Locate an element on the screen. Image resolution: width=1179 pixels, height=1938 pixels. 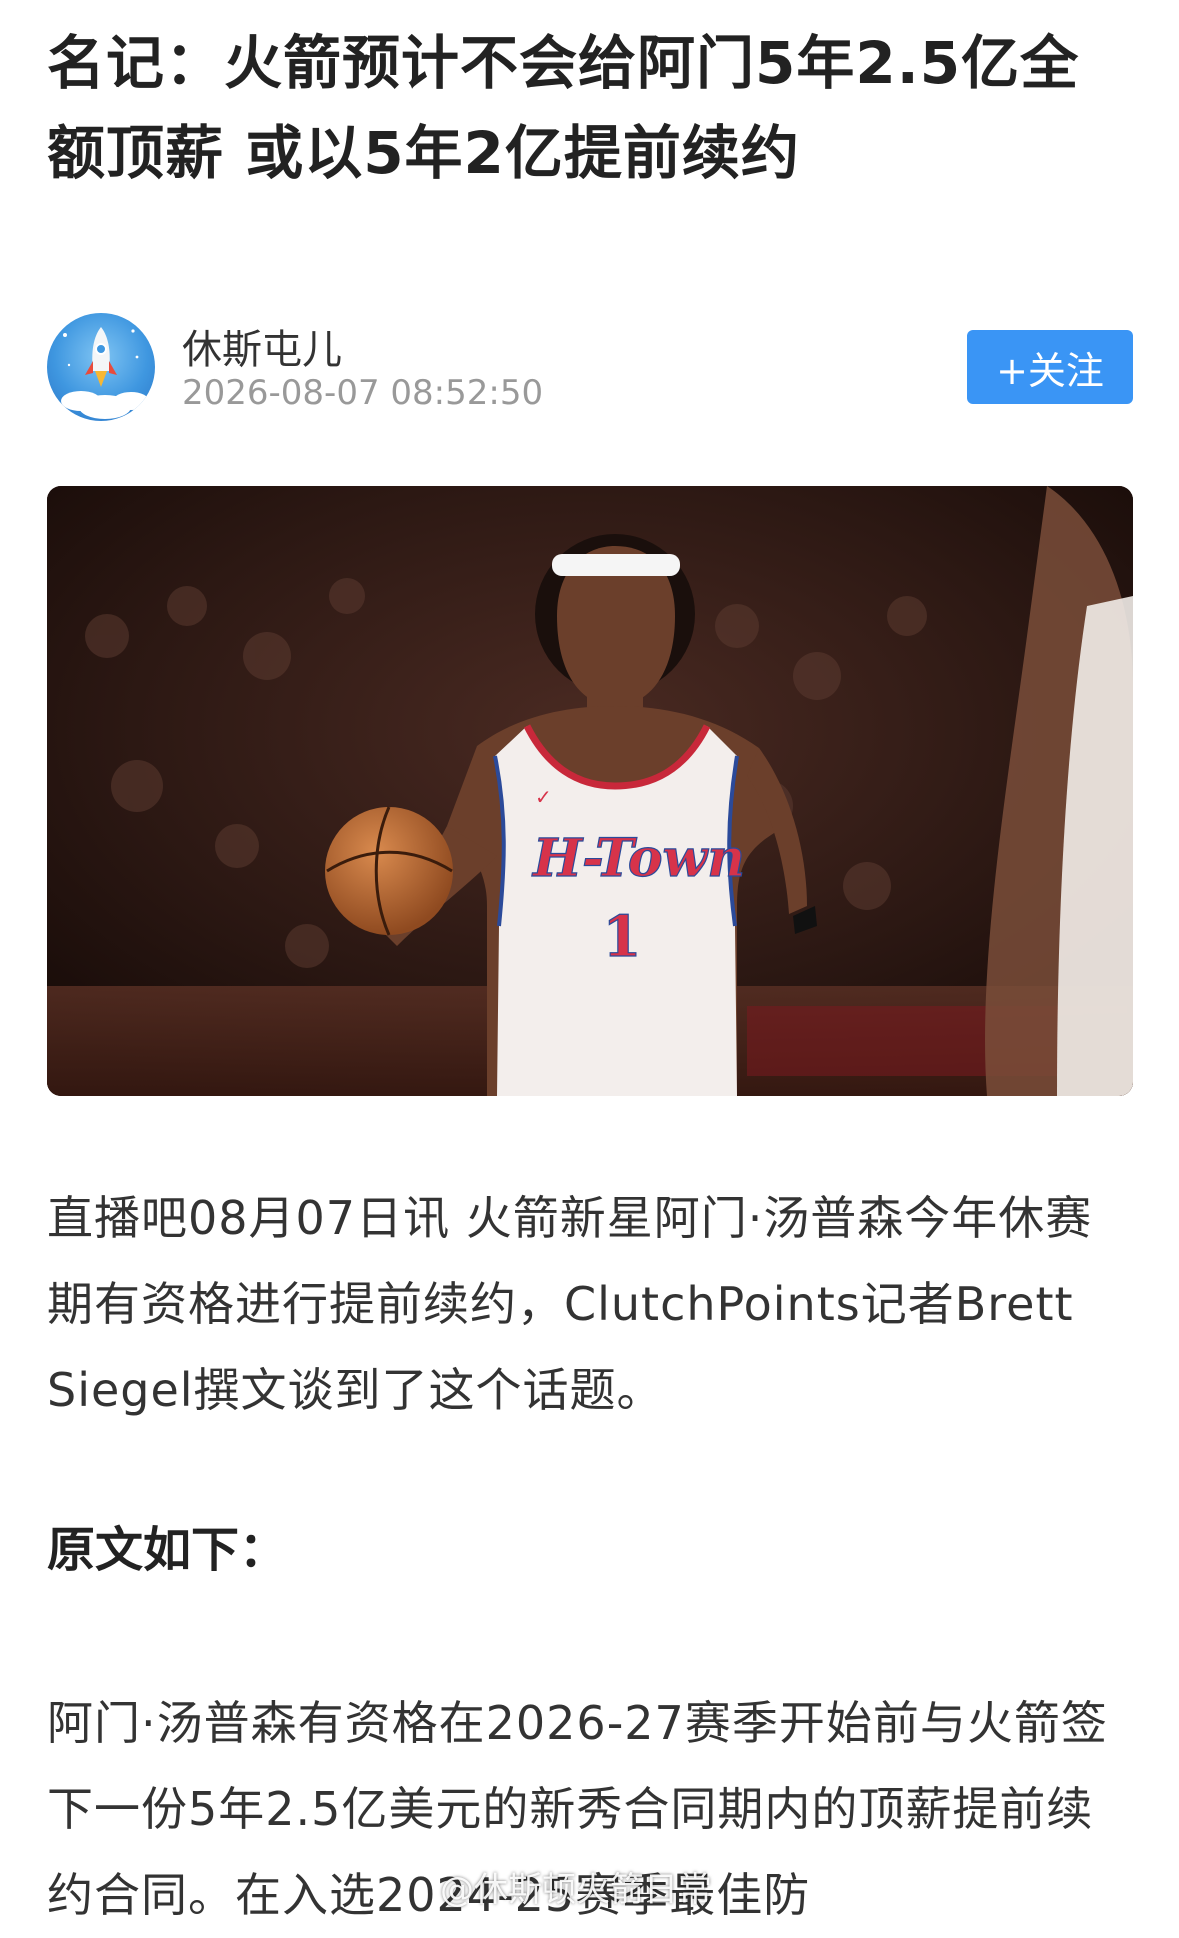
jersey-number: 1 is located at coordinates (622, 937).